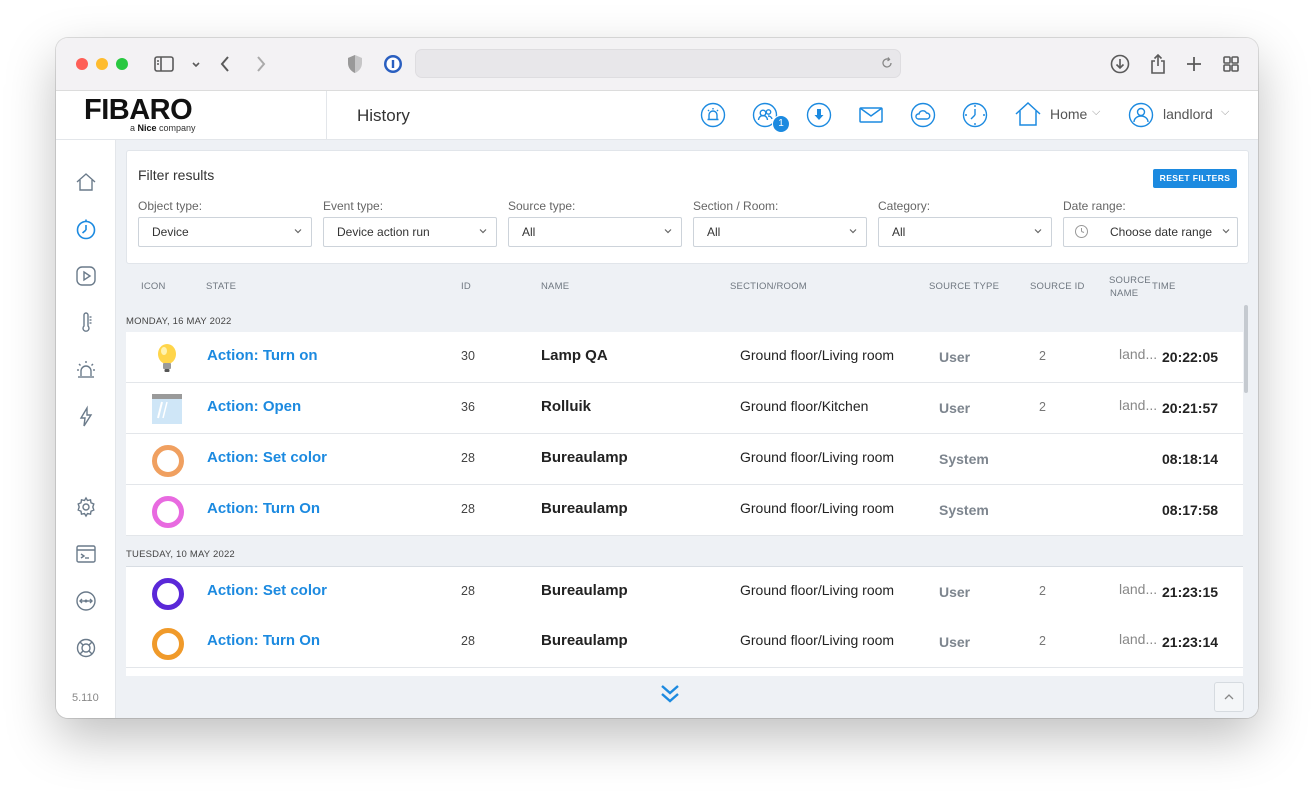 The height and width of the screenshot is (793, 1314). Describe the element at coordinates (713, 115) in the screenshot. I see `alarm-icon` at that location.